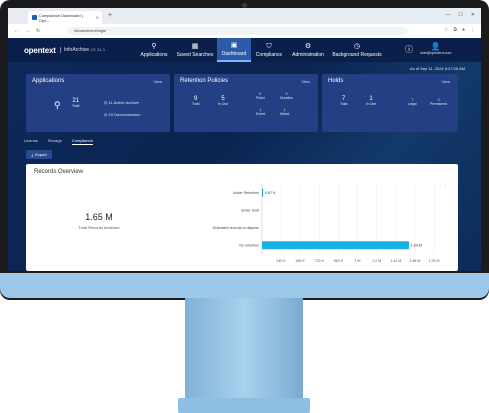 This screenshot has height=413, width=489. Describe the element at coordinates (455, 30) in the screenshot. I see `extensions-icon: ⧉` at that location.